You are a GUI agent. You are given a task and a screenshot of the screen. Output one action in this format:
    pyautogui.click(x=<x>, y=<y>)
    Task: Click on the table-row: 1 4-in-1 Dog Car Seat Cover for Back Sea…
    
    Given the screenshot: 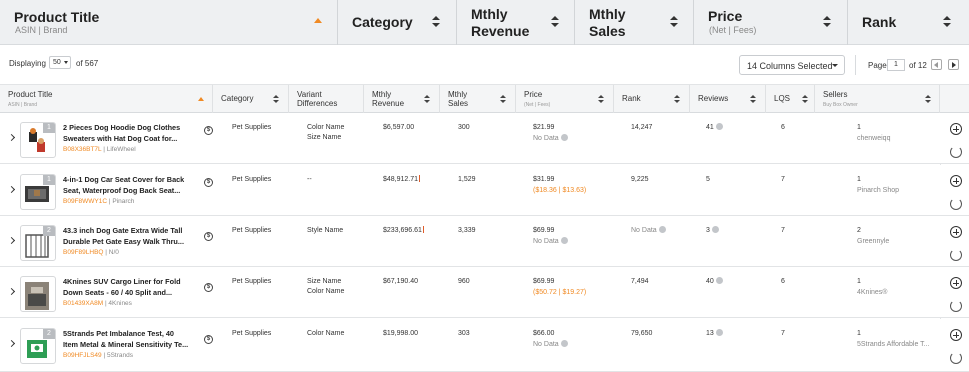 What is the action you would take?
    pyautogui.click(x=484, y=190)
    